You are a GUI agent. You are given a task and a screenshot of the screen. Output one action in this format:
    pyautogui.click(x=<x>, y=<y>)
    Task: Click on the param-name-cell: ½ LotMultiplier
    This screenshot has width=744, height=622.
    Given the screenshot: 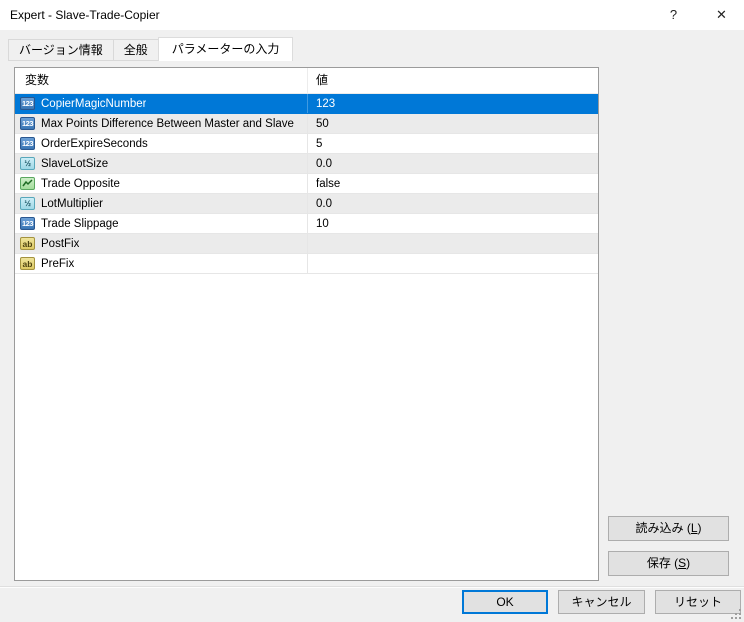 What is the action you would take?
    pyautogui.click(x=161, y=203)
    